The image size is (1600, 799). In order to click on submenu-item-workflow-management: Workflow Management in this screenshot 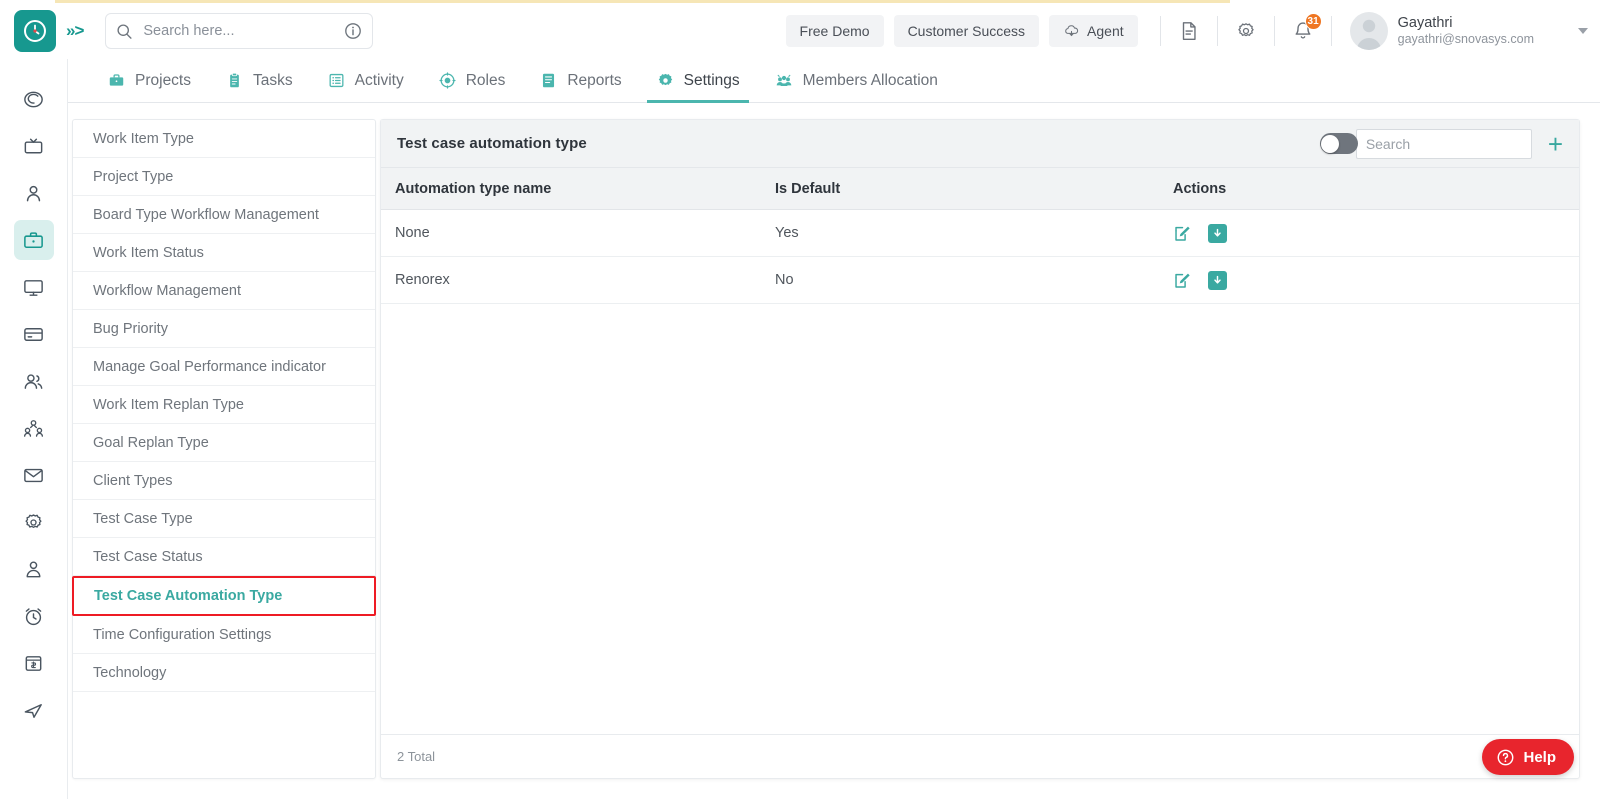, I will do `click(224, 291)`.